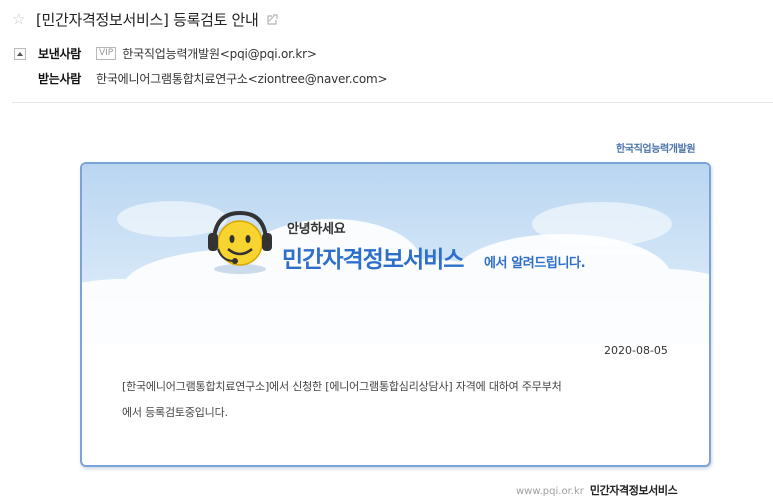  I want to click on recipient-row: 받는사람 한국에니어그램통합치료연구소<ziontree@naver.com>, so click(201, 78).